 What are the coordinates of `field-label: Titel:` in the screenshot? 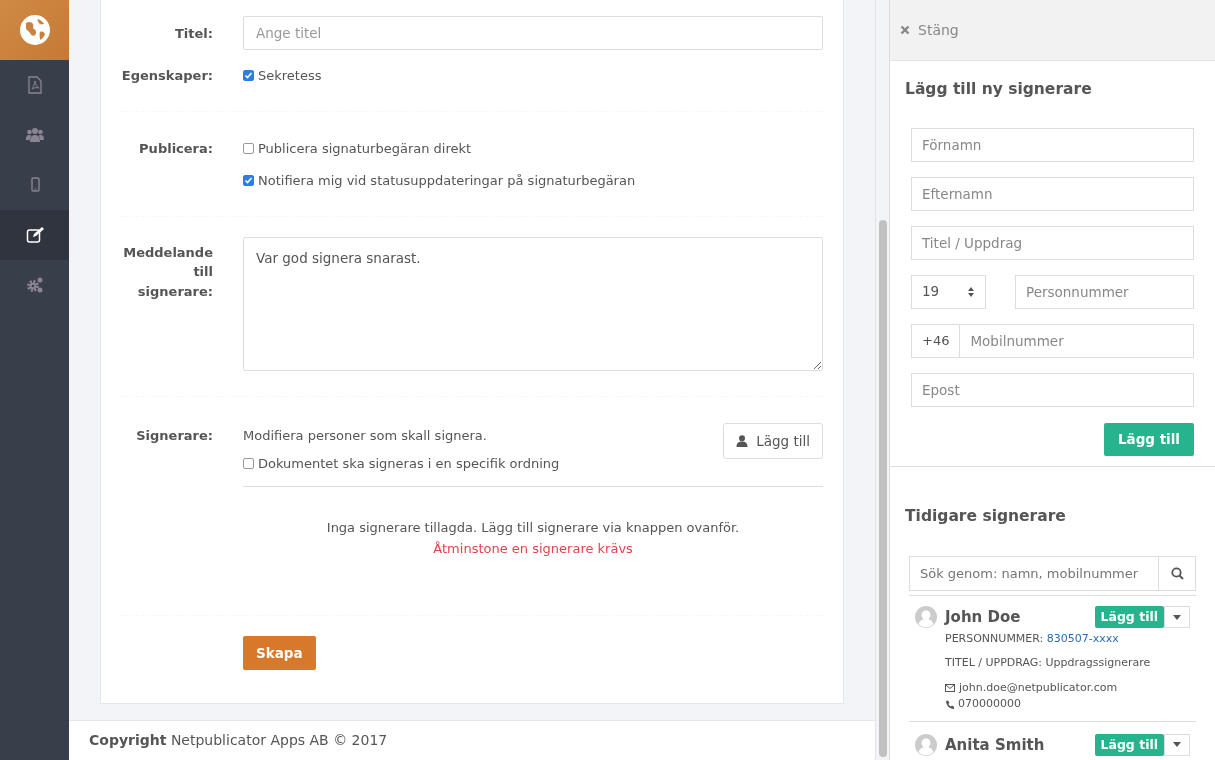 It's located at (193, 34).